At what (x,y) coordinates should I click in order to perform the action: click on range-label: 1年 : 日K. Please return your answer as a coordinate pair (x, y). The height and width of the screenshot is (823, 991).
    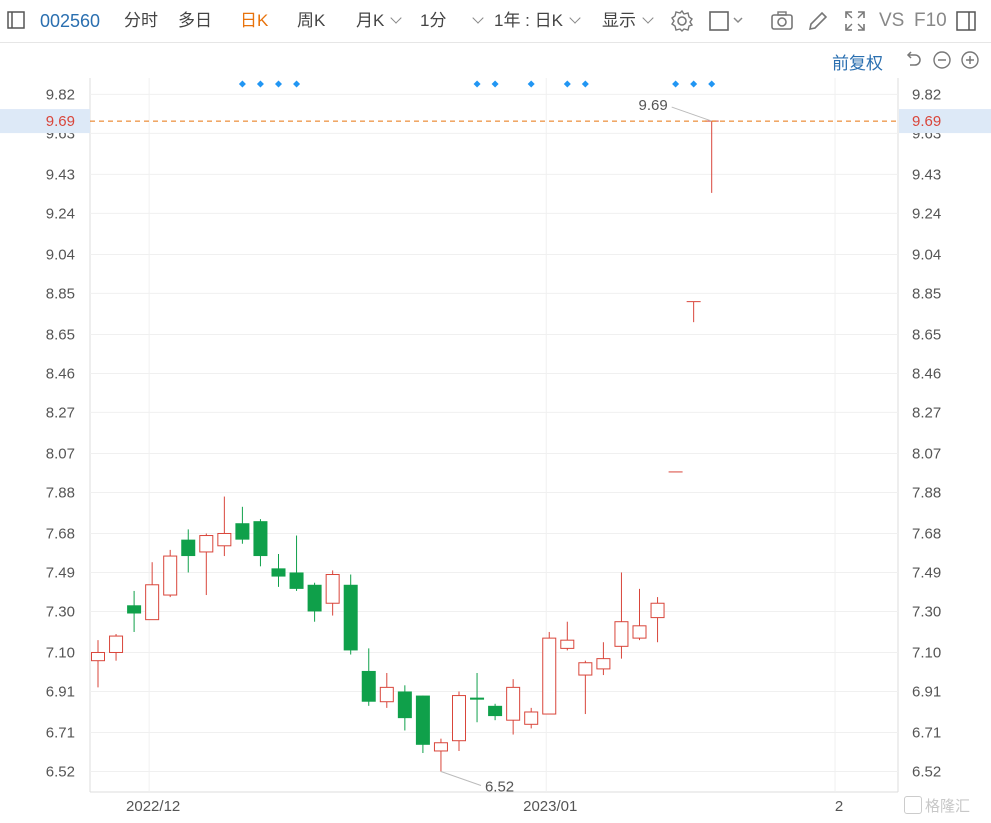
    Looking at the image, I should click on (528, 20).